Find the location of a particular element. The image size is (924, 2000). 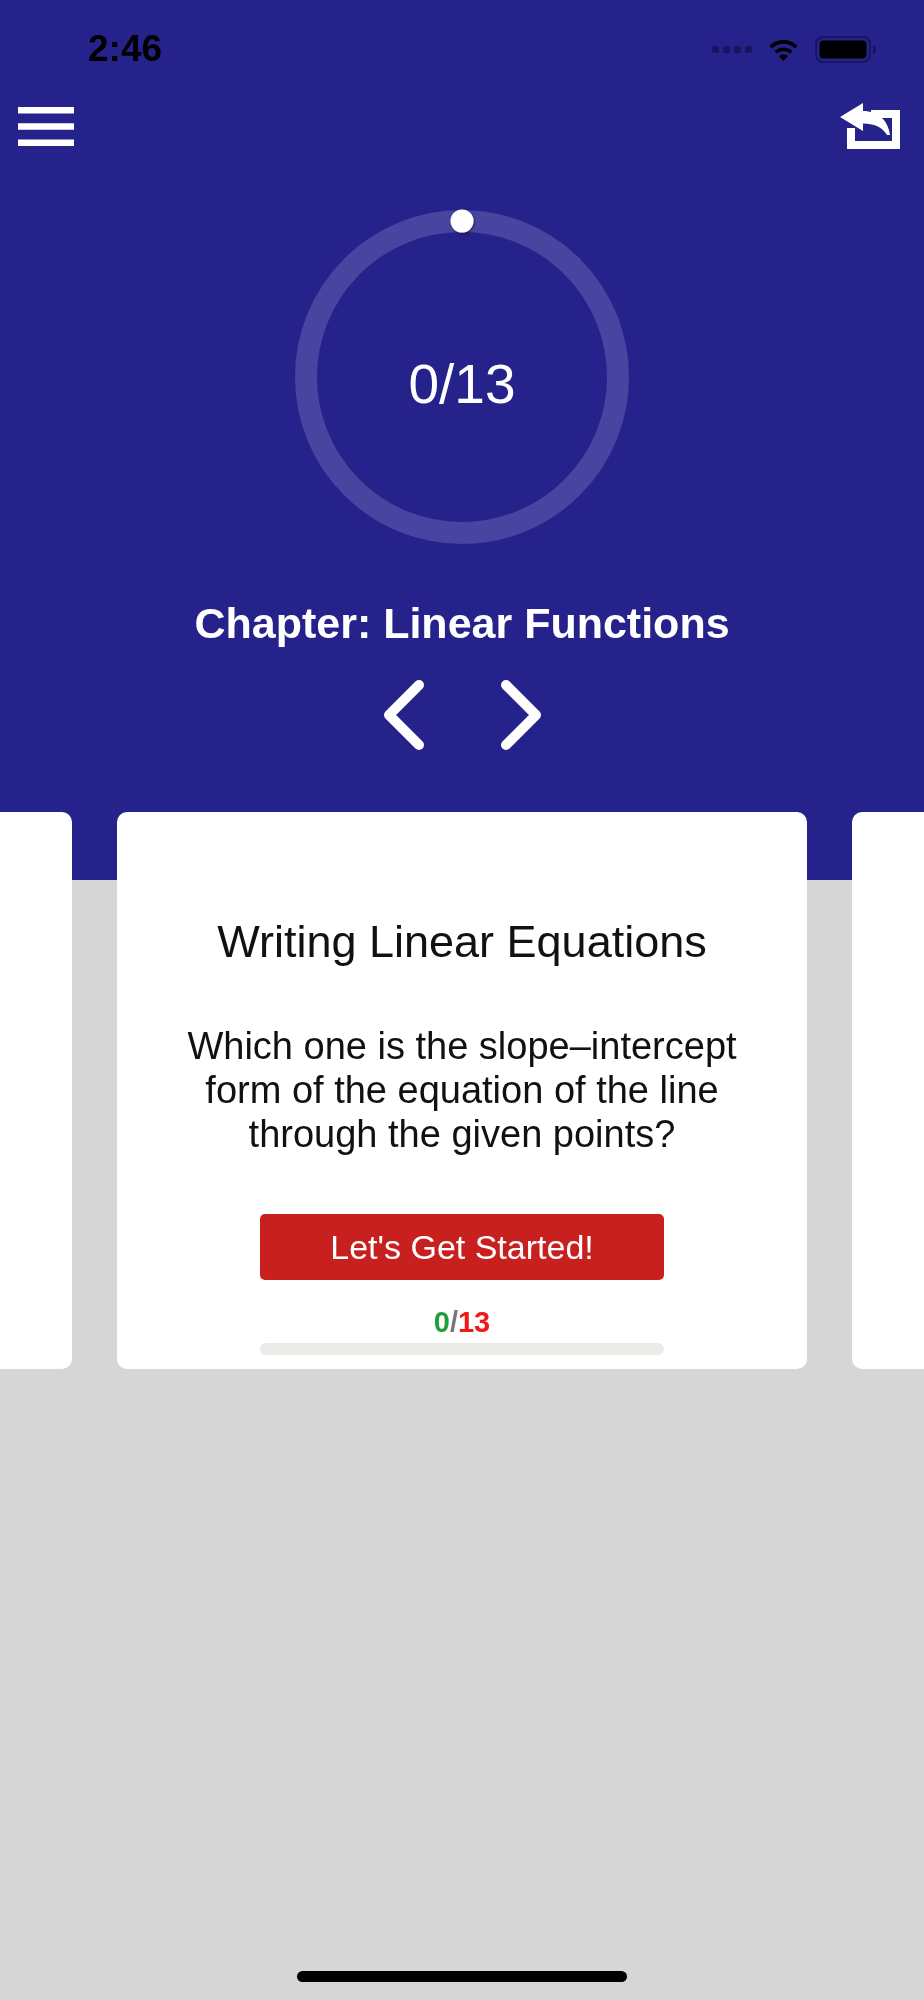

return-arrow-icon is located at coordinates (870, 126).